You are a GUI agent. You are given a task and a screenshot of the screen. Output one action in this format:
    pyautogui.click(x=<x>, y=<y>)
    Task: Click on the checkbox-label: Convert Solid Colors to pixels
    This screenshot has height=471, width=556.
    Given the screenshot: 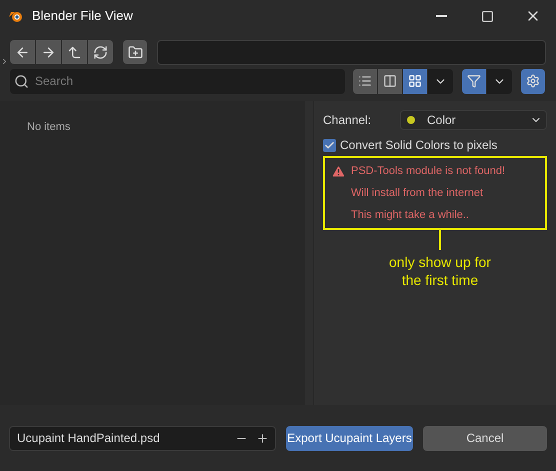 What is the action you would take?
    pyautogui.click(x=419, y=145)
    